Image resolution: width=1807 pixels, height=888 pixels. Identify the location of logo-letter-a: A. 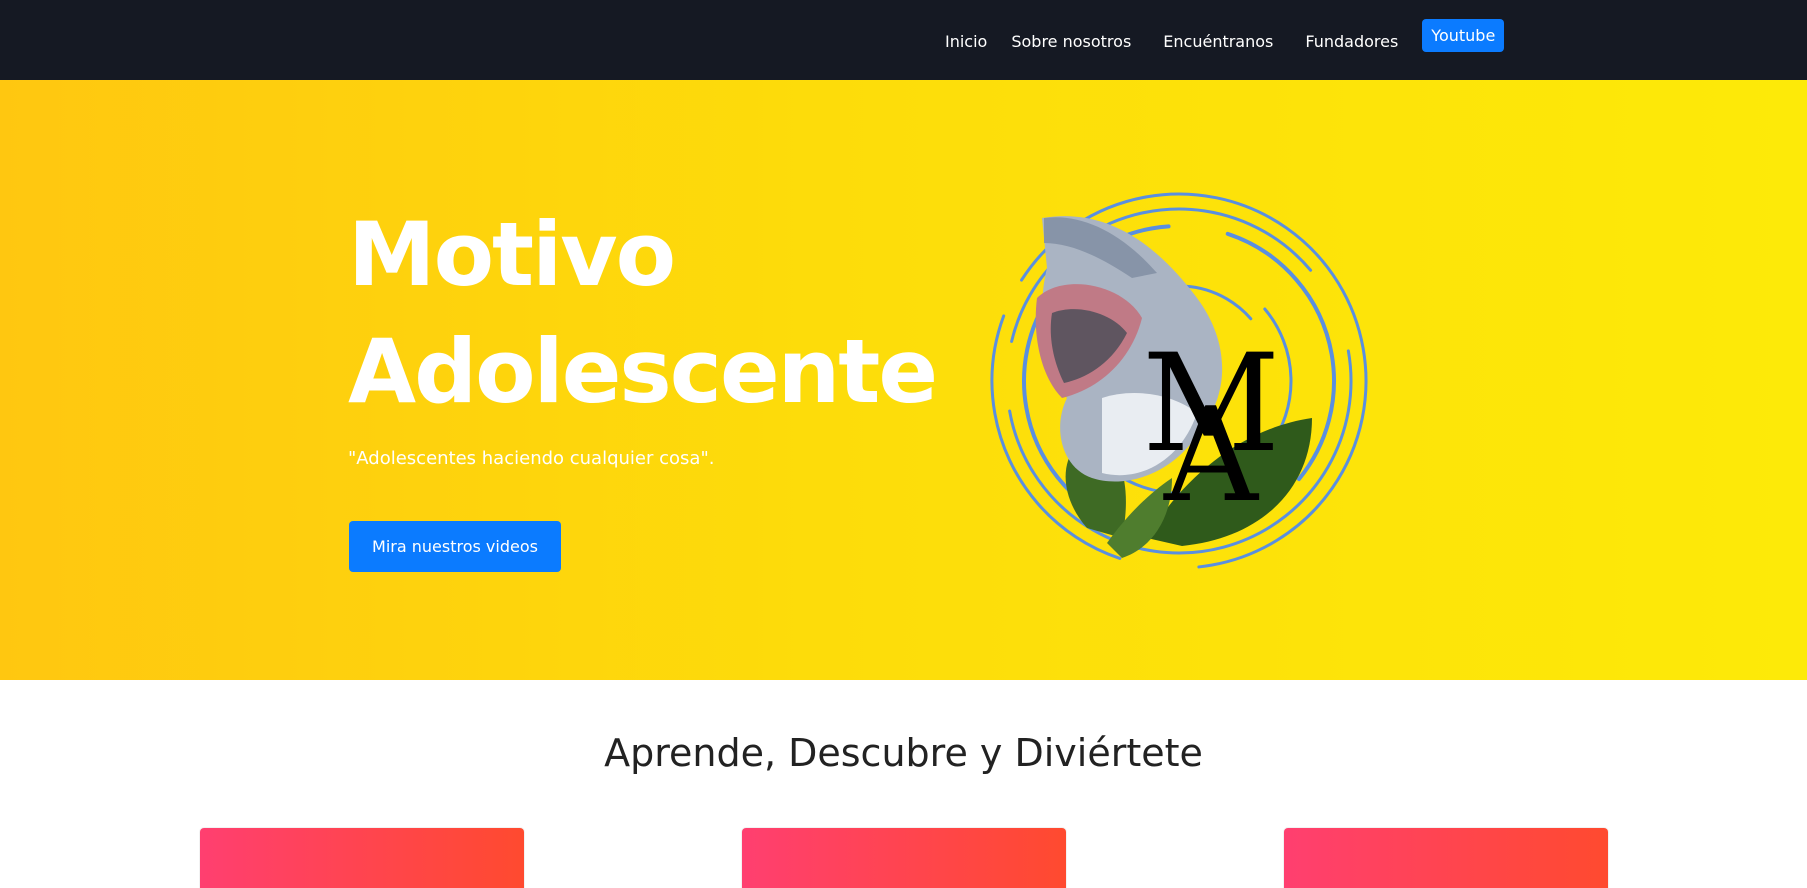
(1211, 455).